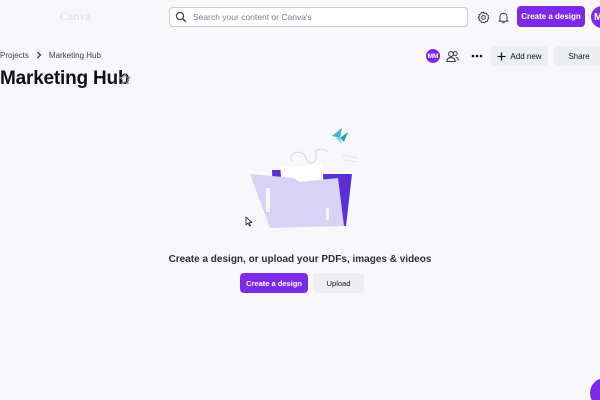 This screenshot has height=400, width=600. I want to click on breadcrumb: Projects Marketing Hub, so click(50, 55).